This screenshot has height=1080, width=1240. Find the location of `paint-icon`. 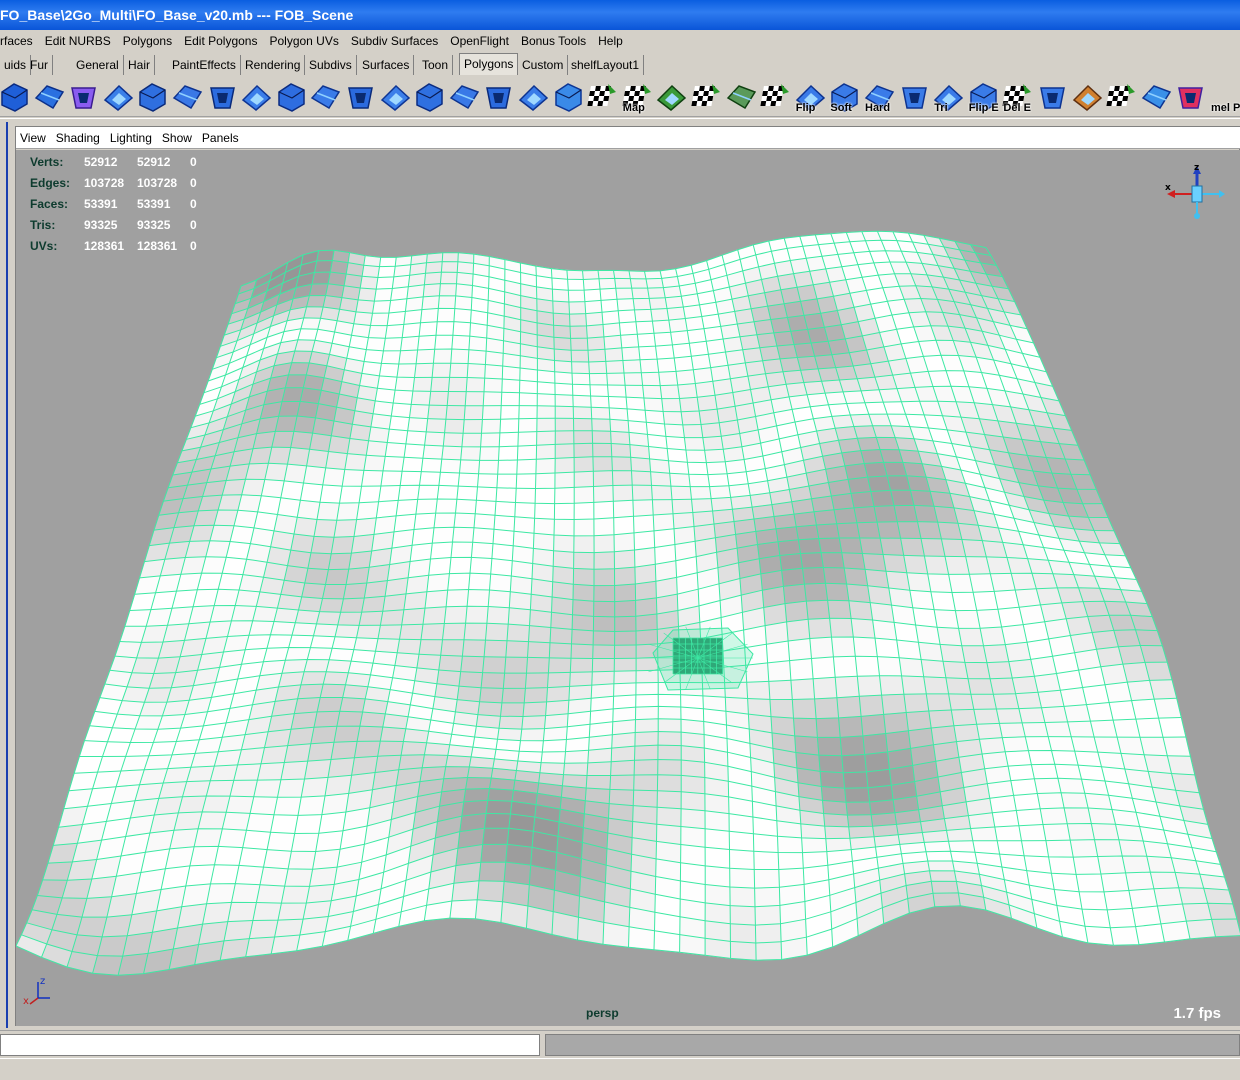

paint-icon is located at coordinates (1087, 96).